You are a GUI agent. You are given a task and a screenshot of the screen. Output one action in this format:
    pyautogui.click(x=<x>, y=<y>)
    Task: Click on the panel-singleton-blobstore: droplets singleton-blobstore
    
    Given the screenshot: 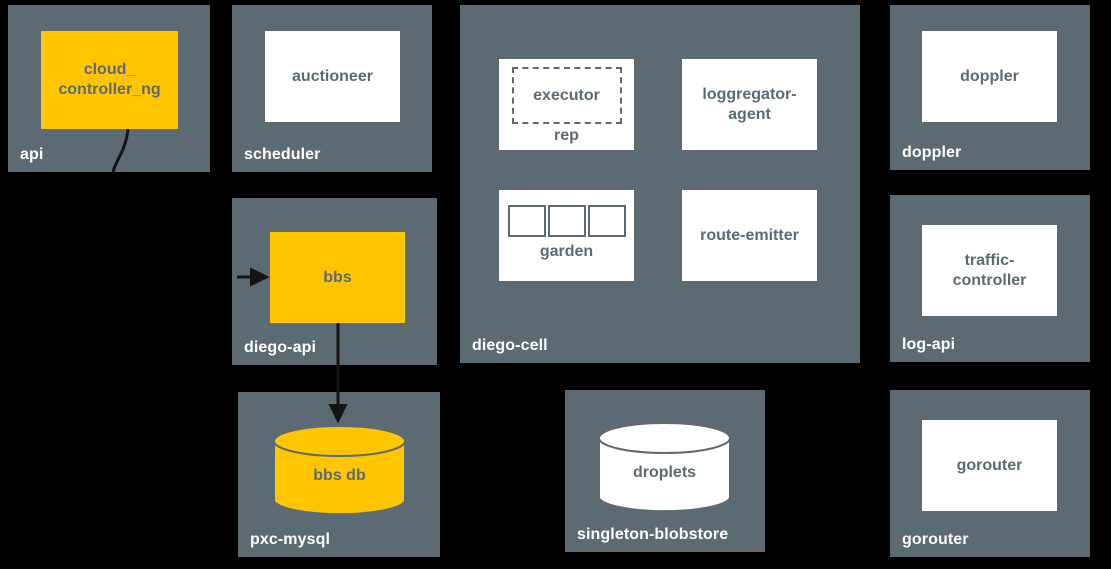 What is the action you would take?
    pyautogui.click(x=665, y=471)
    